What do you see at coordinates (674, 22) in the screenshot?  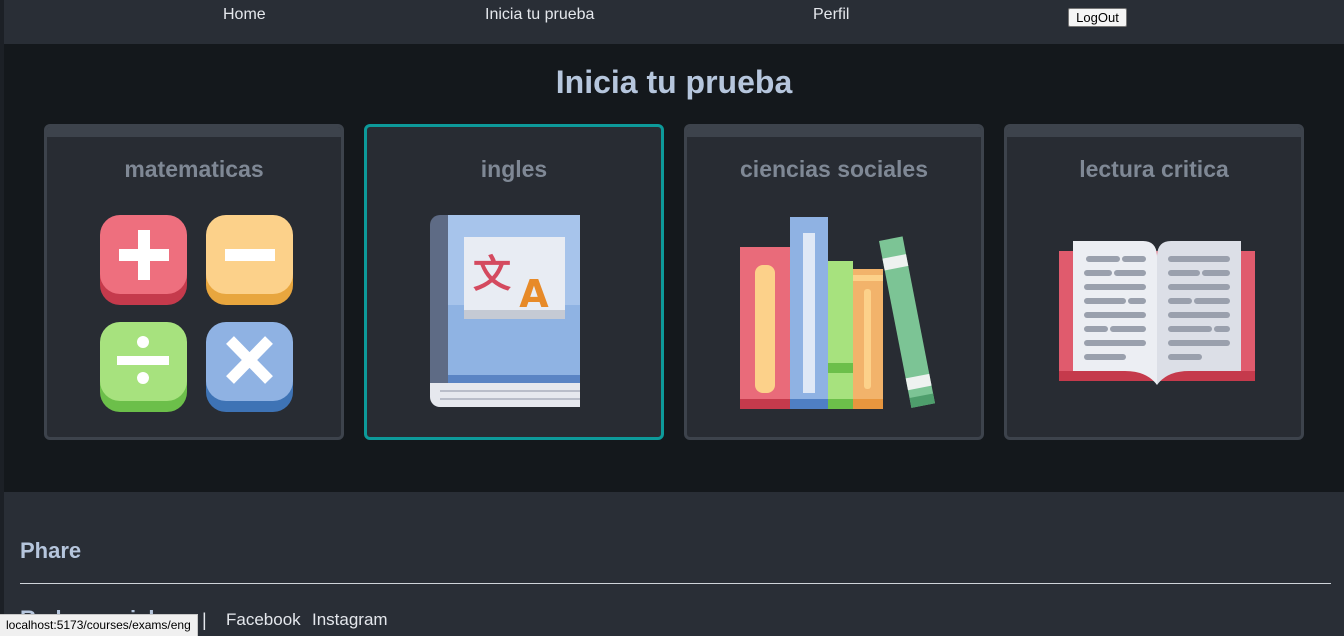 I see `top-navbar: Home Inicia tu prueba Perfil LogOut` at bounding box center [674, 22].